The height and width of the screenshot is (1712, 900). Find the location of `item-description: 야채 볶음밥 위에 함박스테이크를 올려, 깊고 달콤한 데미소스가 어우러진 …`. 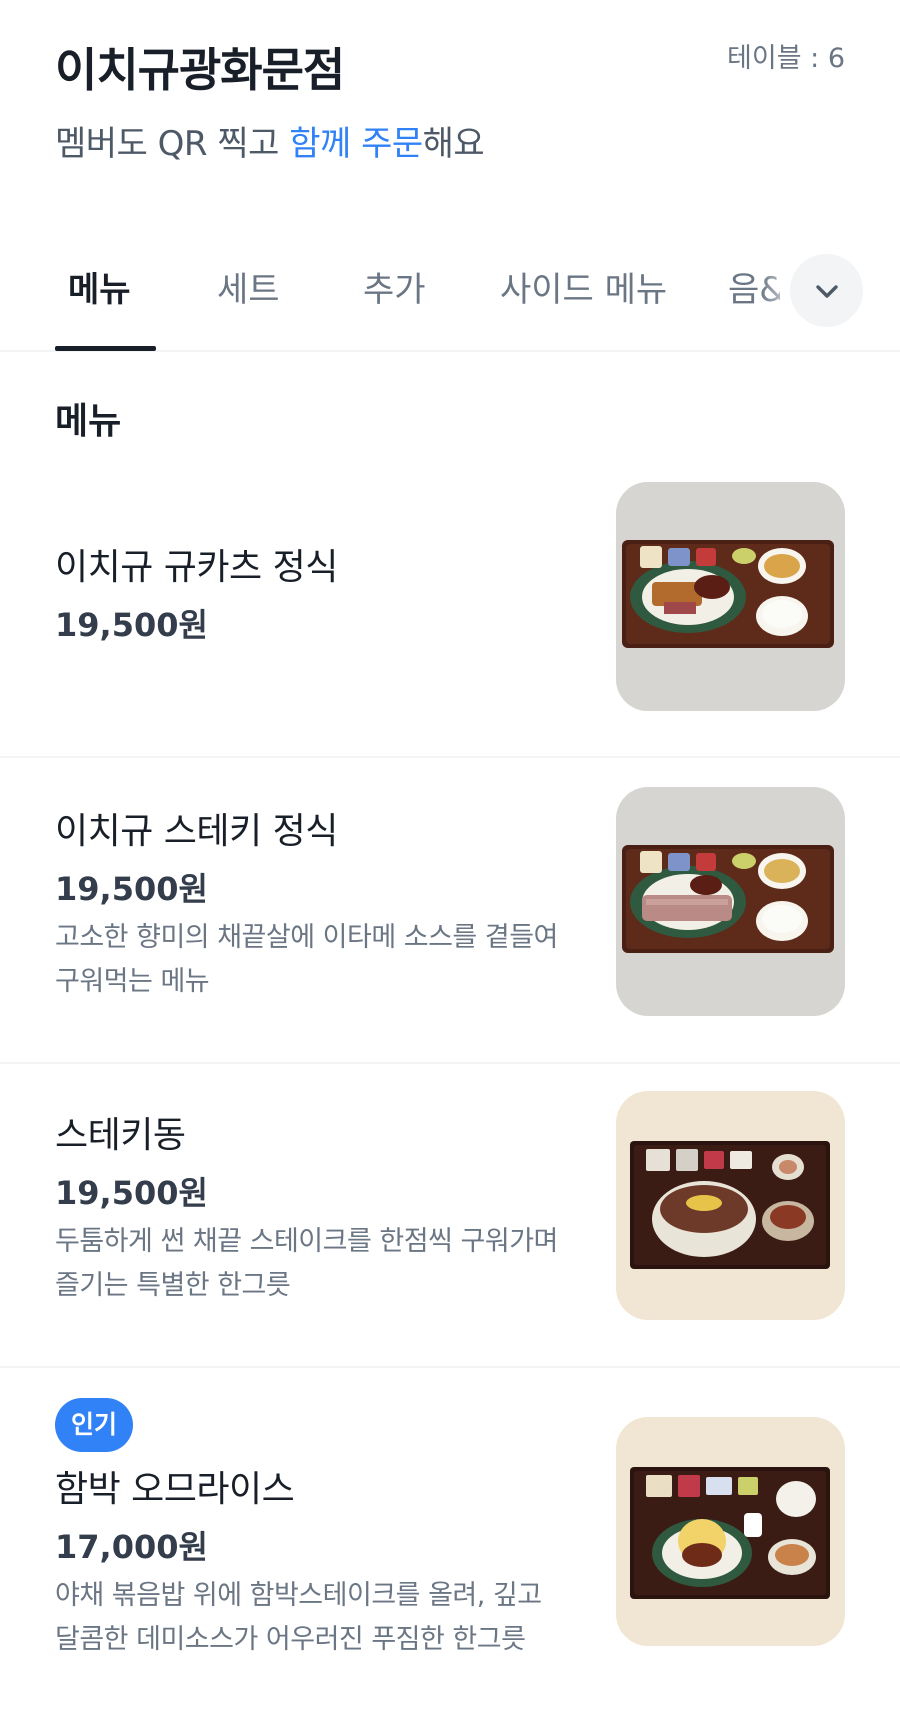

item-description: 야채 볶음밥 위에 함박스테이크를 올려, 깊고 달콤한 데미소스가 어우러진 … is located at coordinates (325, 1618).